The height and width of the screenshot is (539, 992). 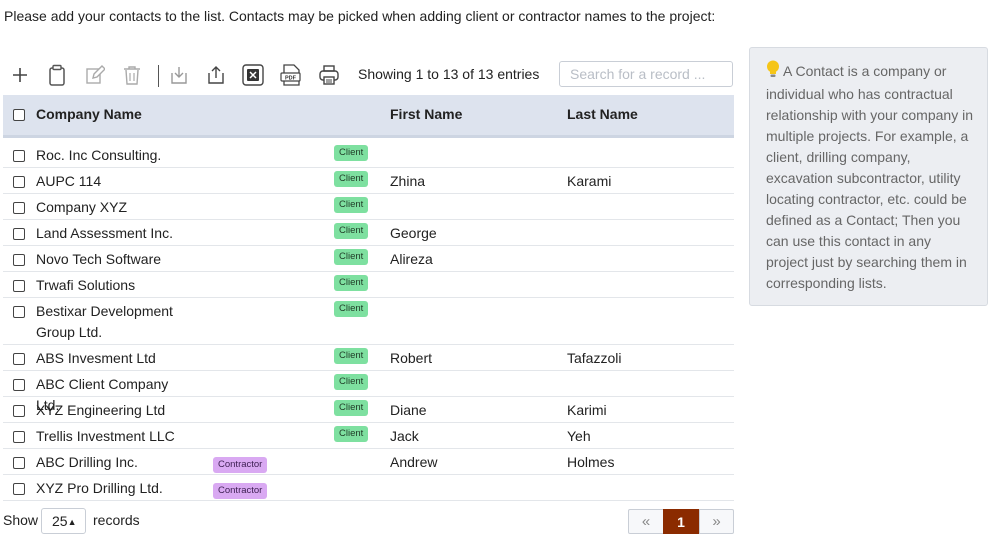 What do you see at coordinates (646, 74) in the screenshot?
I see `search-input` at bounding box center [646, 74].